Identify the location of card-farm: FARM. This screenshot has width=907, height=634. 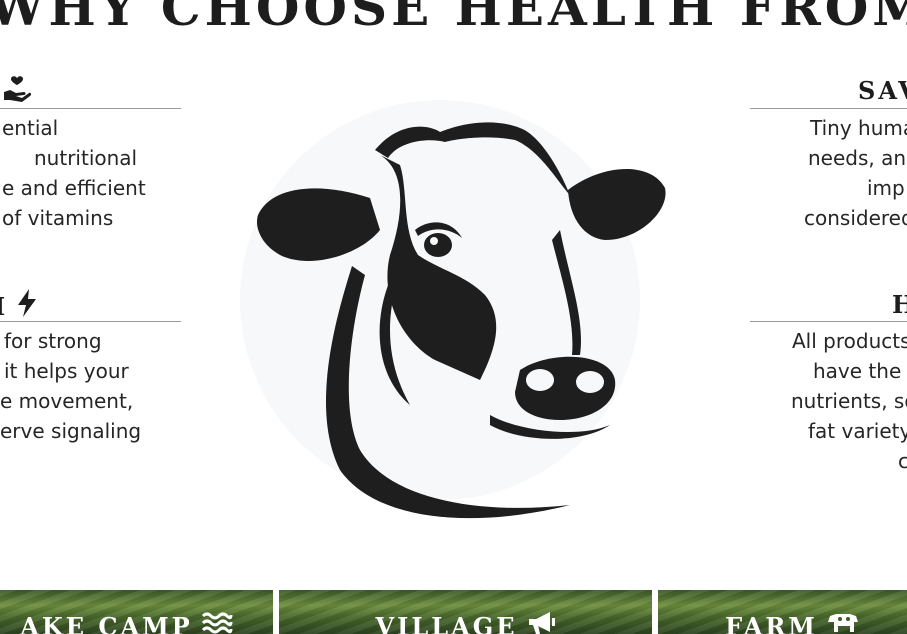
(782, 612).